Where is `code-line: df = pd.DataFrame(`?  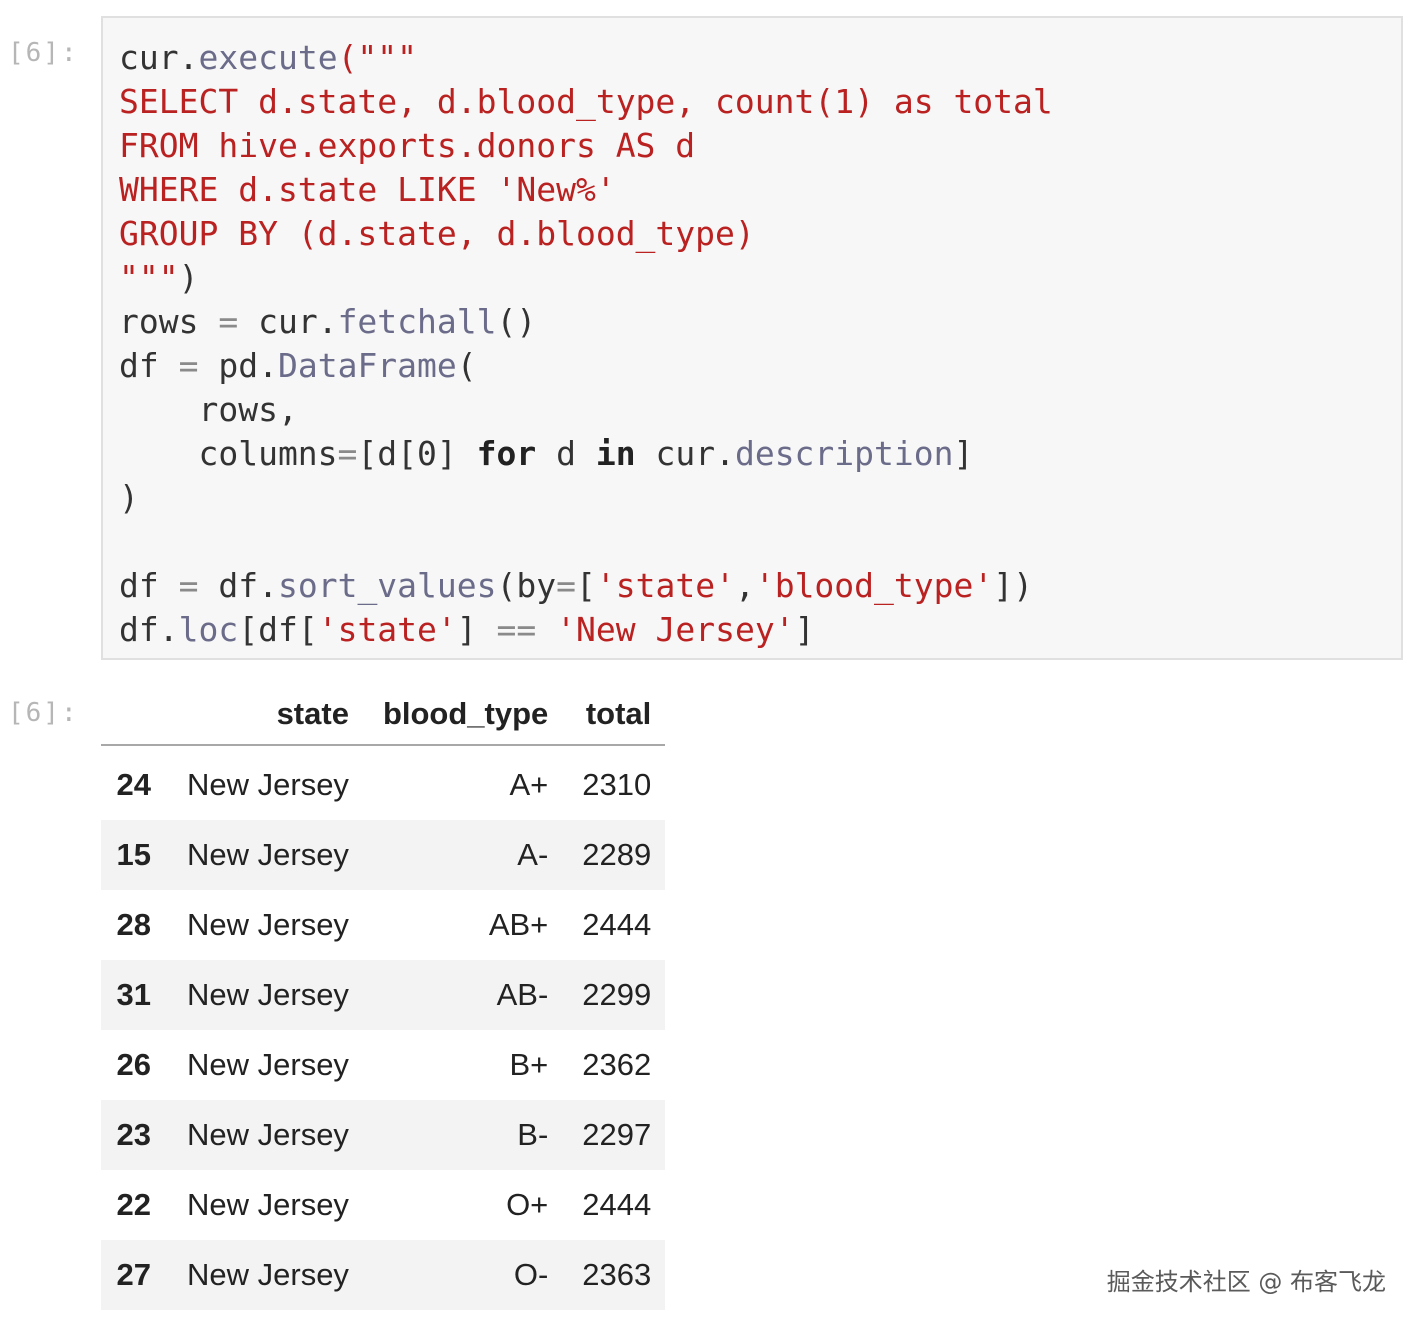 code-line: df = pd.DataFrame( is located at coordinates (586, 366).